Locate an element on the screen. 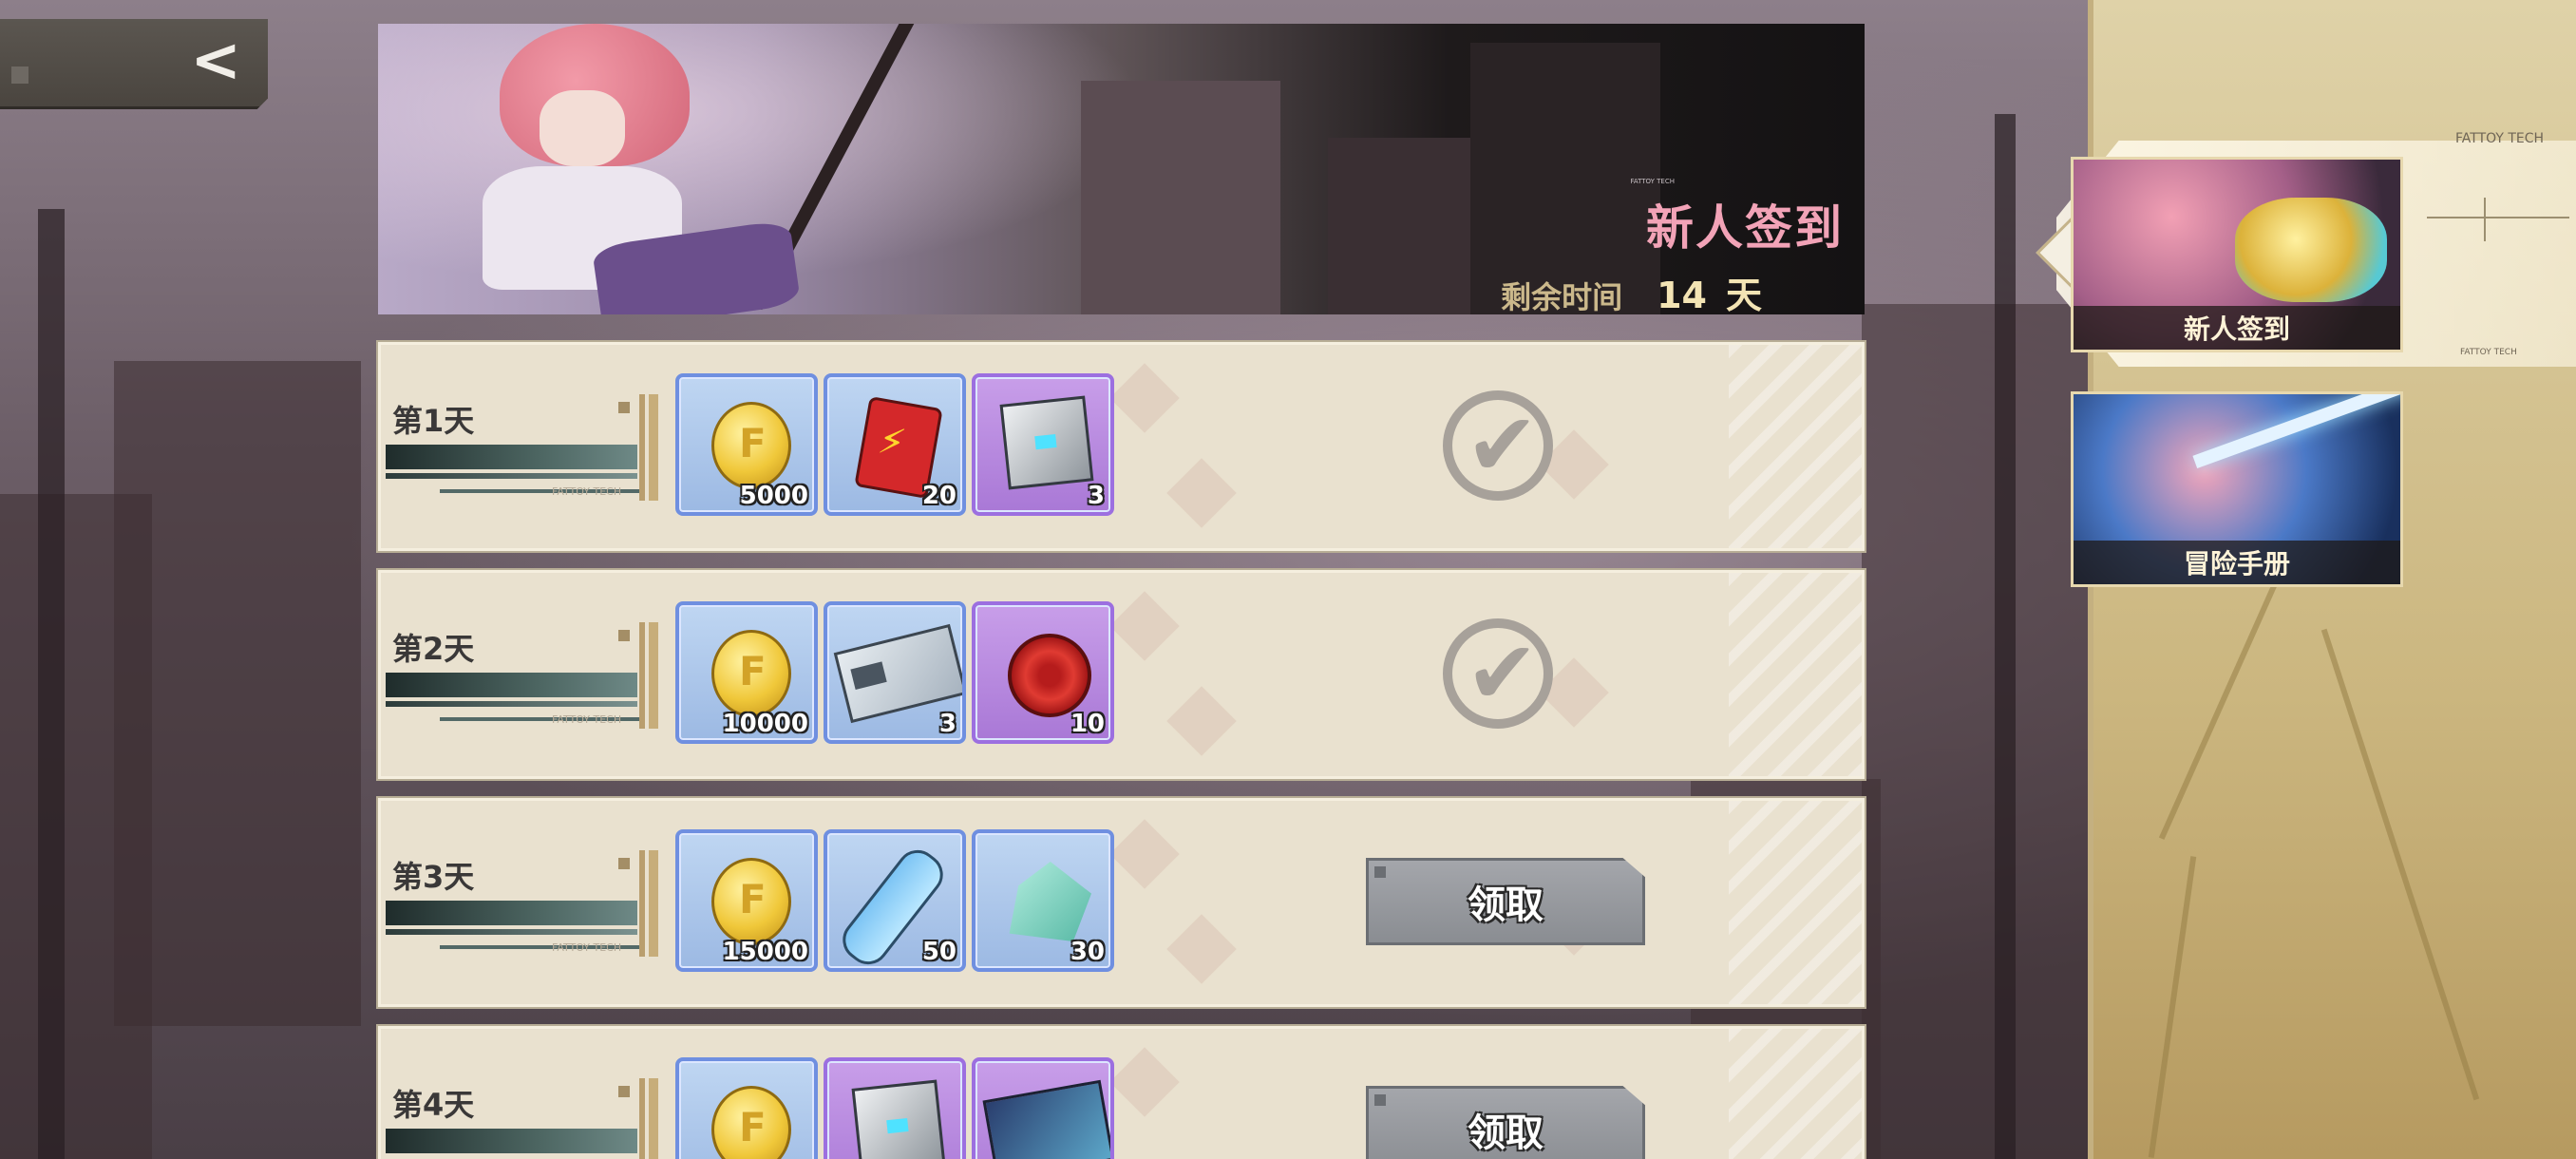 This screenshot has width=2576, height=1159. reward-count: 15000 is located at coordinates (765, 952).